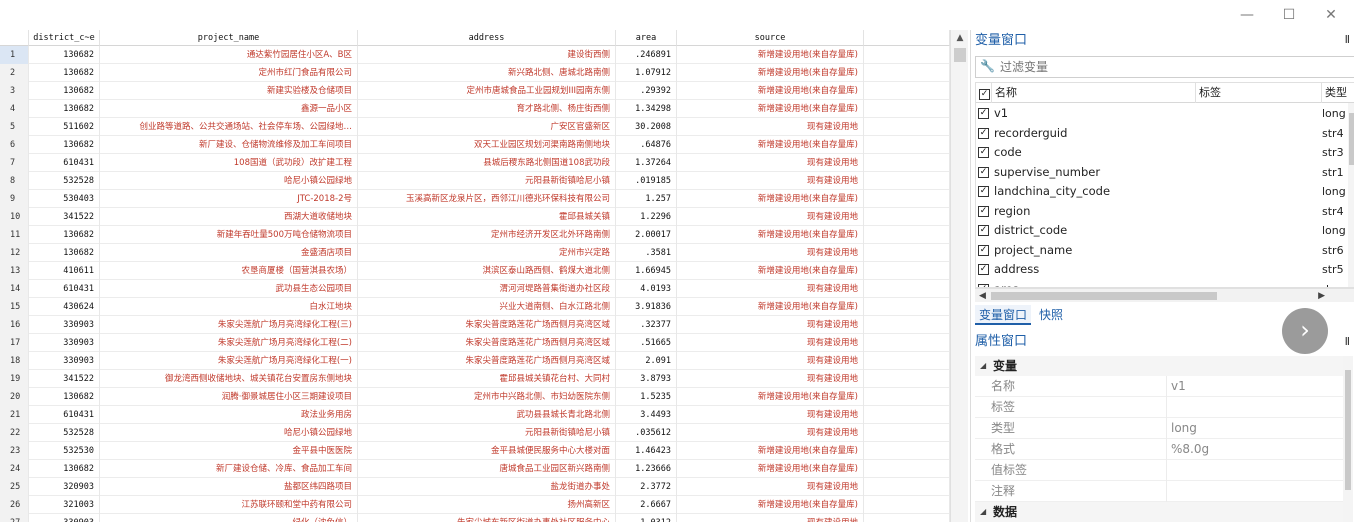 Image resolution: width=1354 pixels, height=522 pixels. What do you see at coordinates (14, 181) in the screenshot?
I see `row-index: 8` at bounding box center [14, 181].